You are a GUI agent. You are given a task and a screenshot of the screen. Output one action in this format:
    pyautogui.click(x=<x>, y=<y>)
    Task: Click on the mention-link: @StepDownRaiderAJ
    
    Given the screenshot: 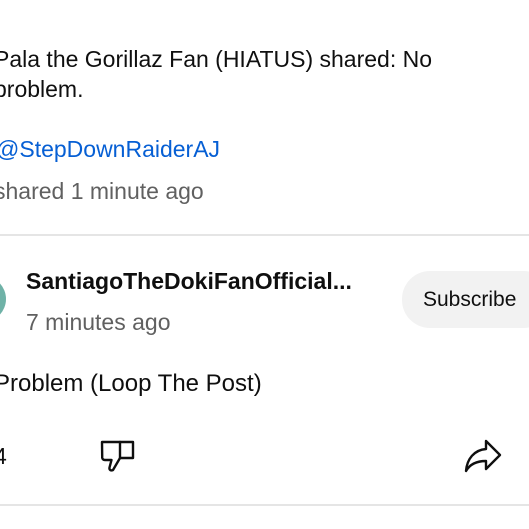 What is the action you would take?
    pyautogui.click(x=110, y=149)
    